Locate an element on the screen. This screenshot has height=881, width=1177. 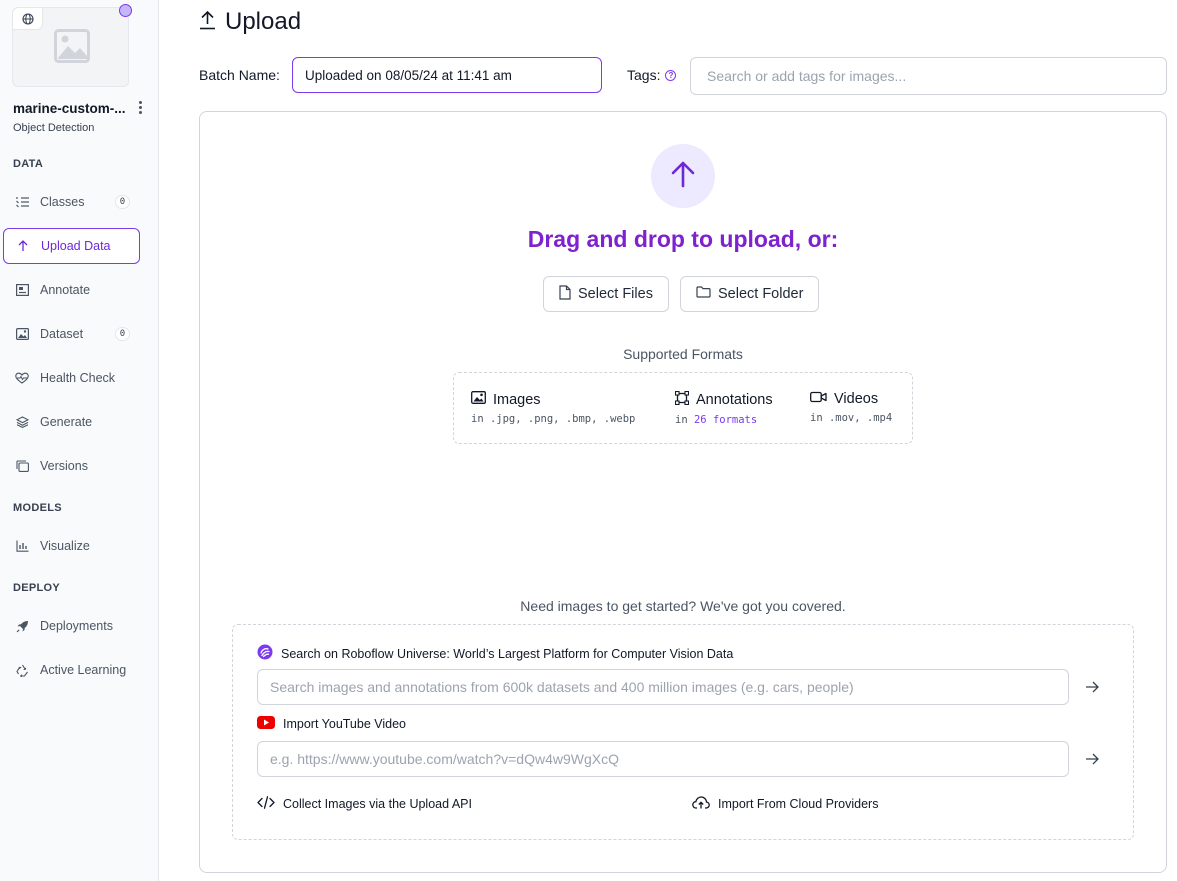
sidebar-item-label: Dataset is located at coordinates (62, 334).